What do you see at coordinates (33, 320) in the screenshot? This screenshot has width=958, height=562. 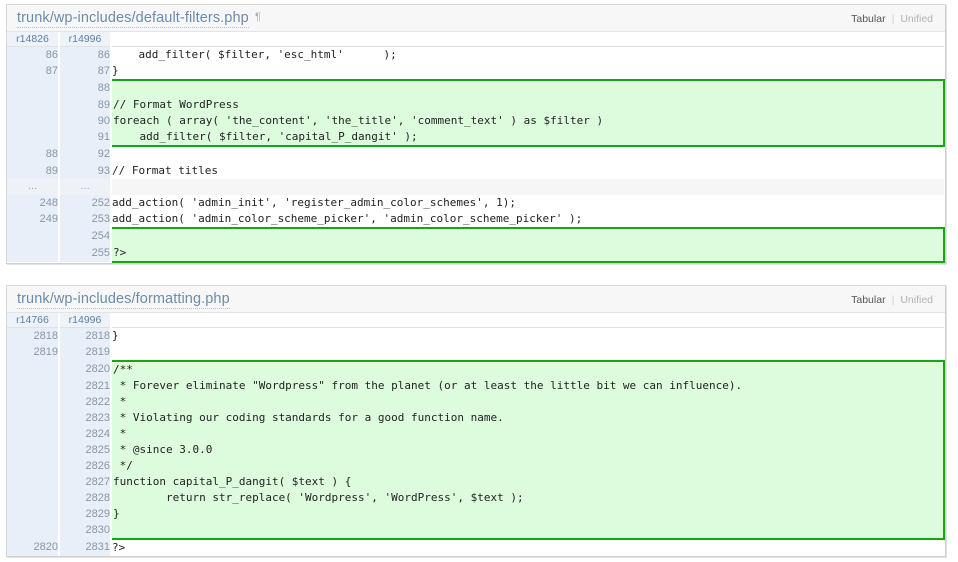 I see `old-revision-header: r14766` at bounding box center [33, 320].